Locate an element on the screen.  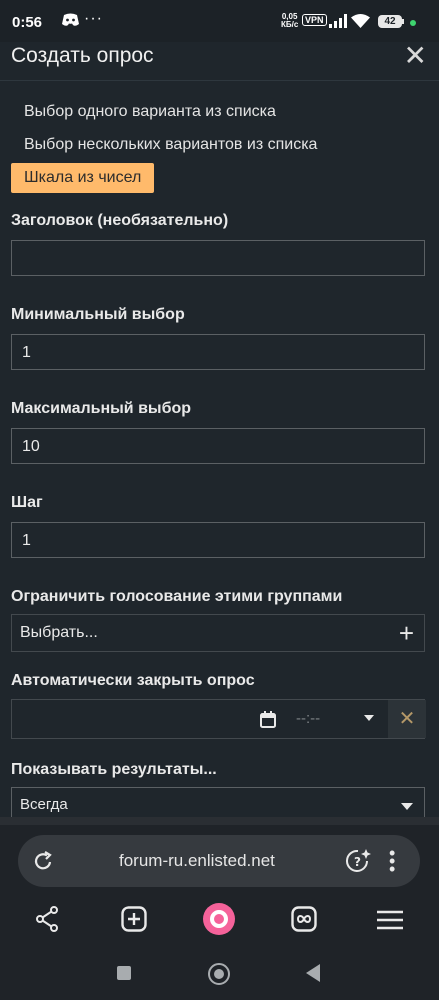
poll-type-multiple: Выбор нескольких вариантов из списка is located at coordinates (170, 145).